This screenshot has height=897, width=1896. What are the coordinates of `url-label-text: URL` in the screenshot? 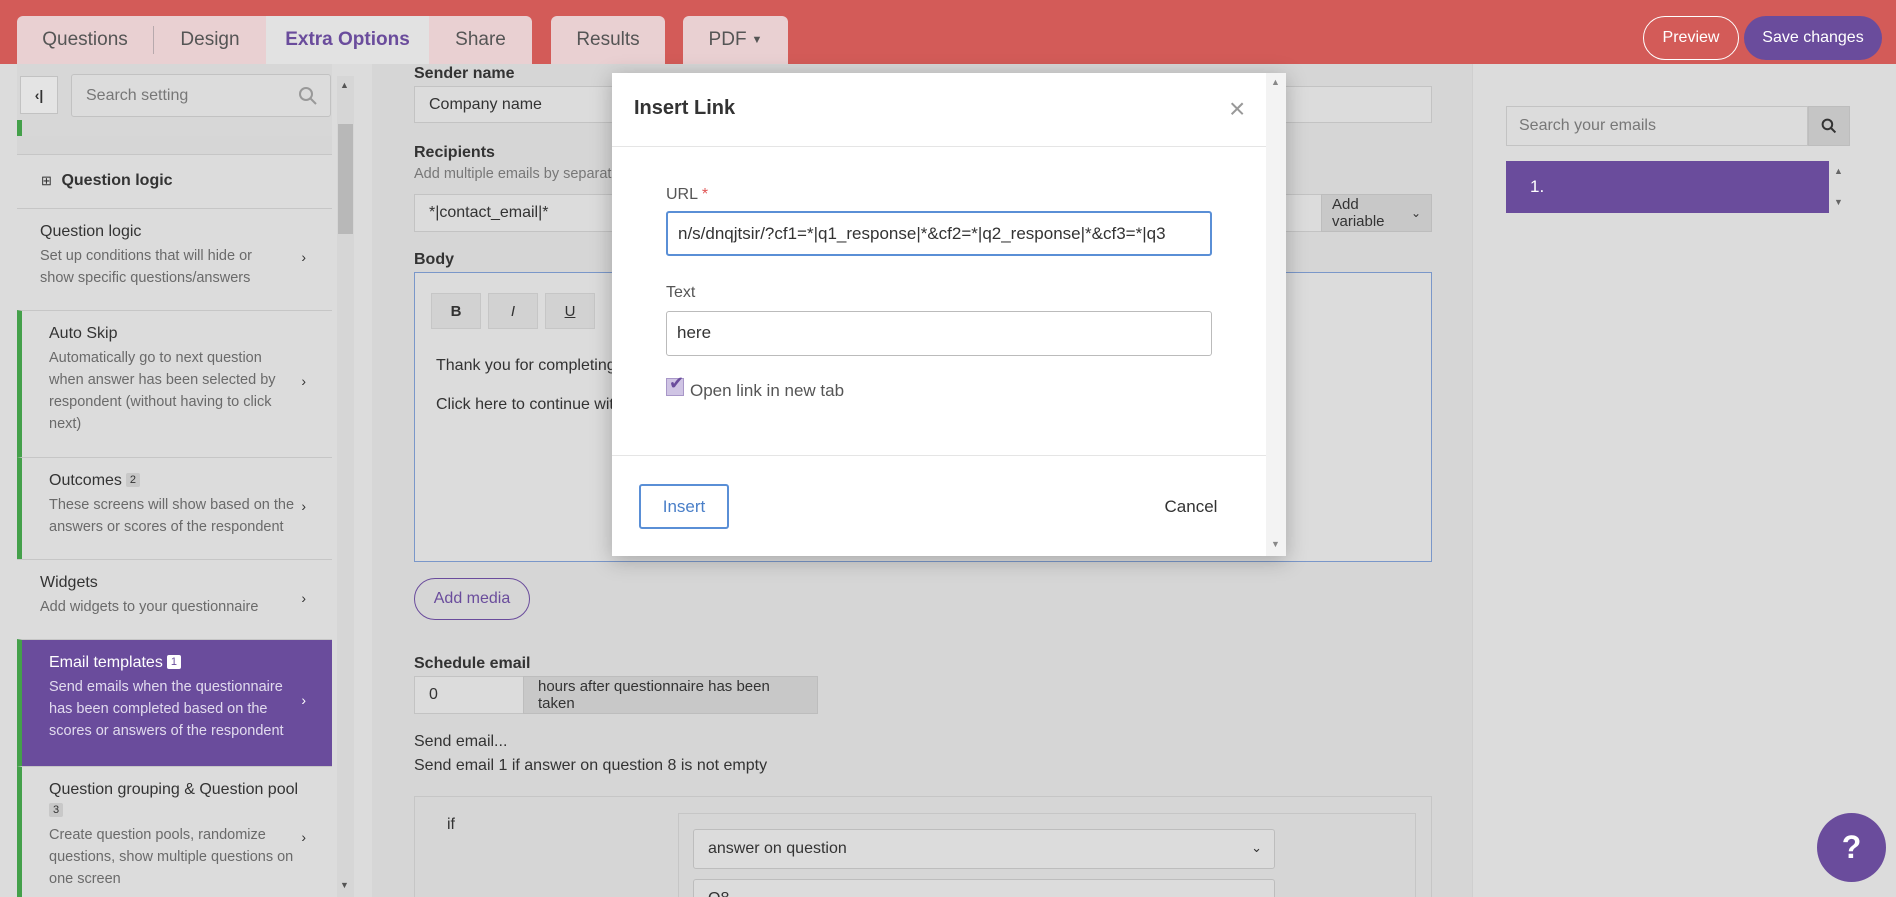 It's located at (682, 194).